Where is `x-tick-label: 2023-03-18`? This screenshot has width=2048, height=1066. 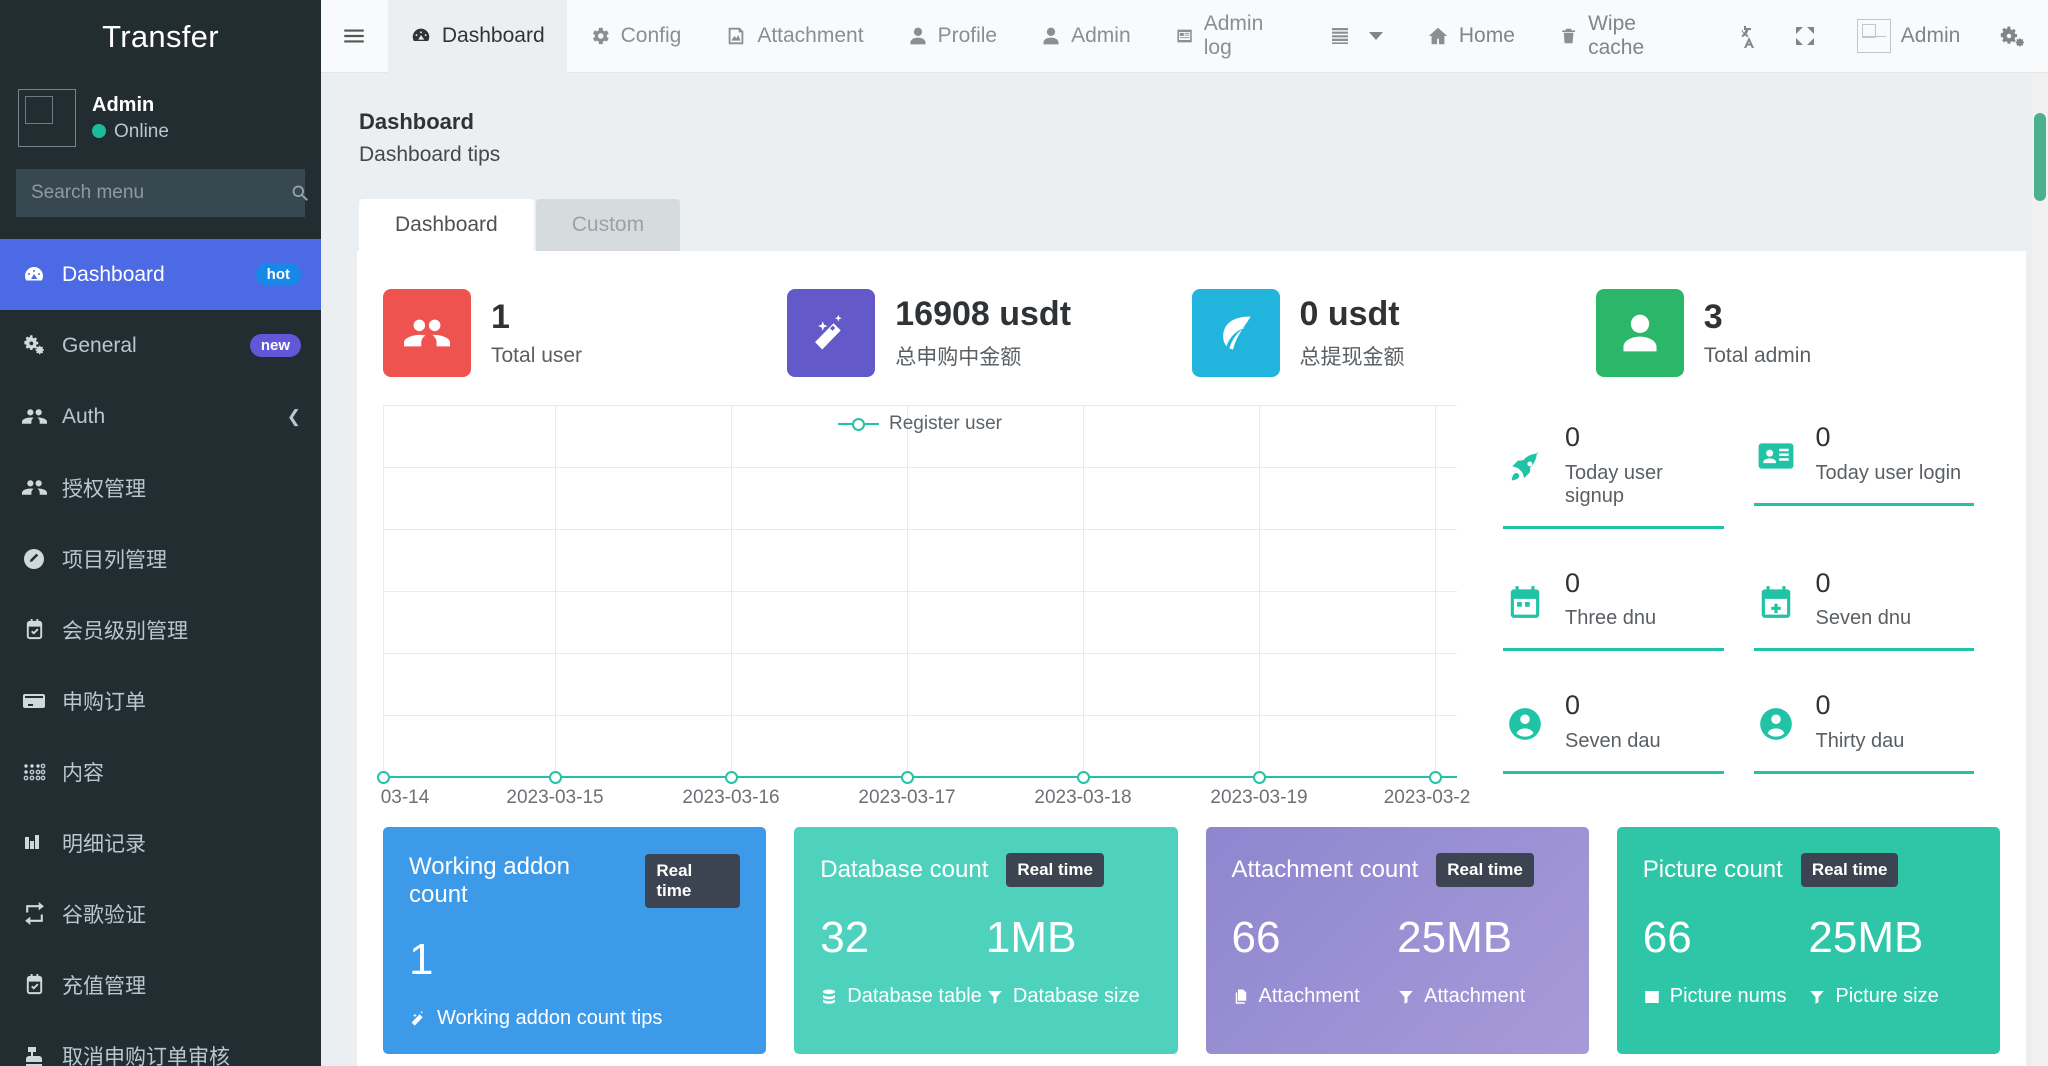 x-tick-label: 2023-03-18 is located at coordinates (1083, 797).